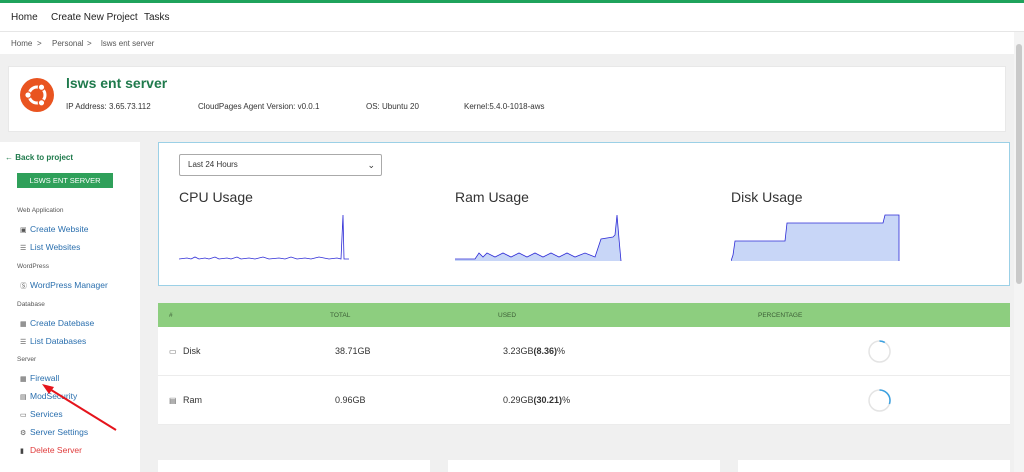  I want to click on ram-usage-sparkline, so click(538, 237).